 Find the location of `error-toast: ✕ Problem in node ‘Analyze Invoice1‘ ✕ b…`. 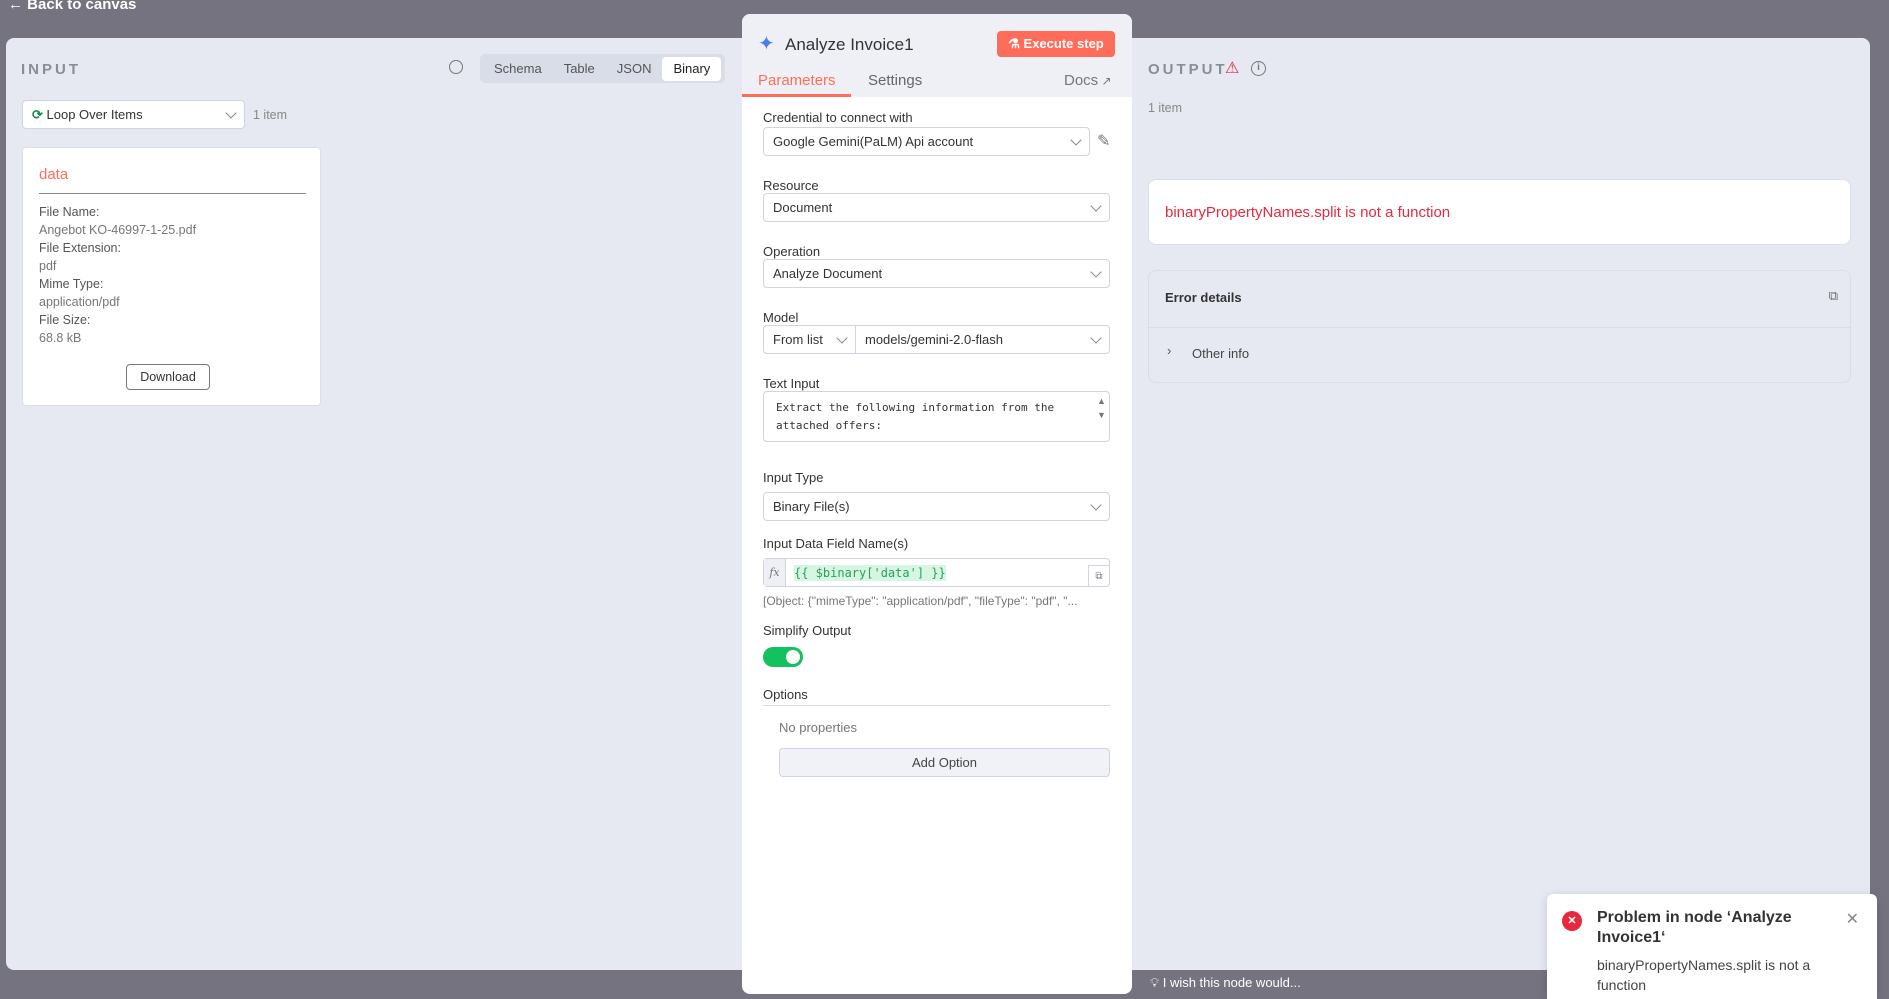

error-toast: ✕ Problem in node ‘Analyze Invoice1‘ ✕ b… is located at coordinates (1712, 946).